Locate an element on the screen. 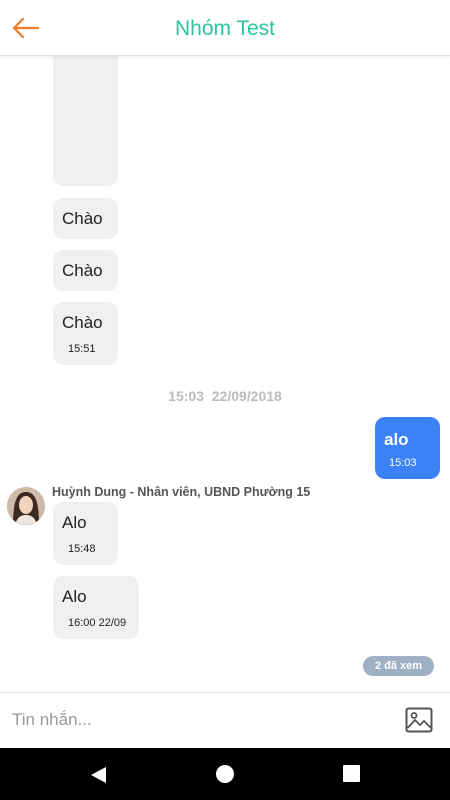  system-navbar is located at coordinates (225, 774).